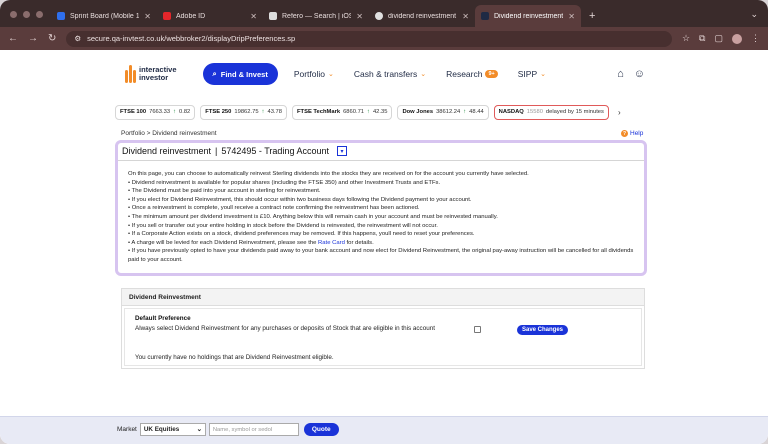 The width and height of the screenshot is (768, 444). What do you see at coordinates (702, 38) in the screenshot?
I see `extensions-icon: ⧉` at bounding box center [702, 38].